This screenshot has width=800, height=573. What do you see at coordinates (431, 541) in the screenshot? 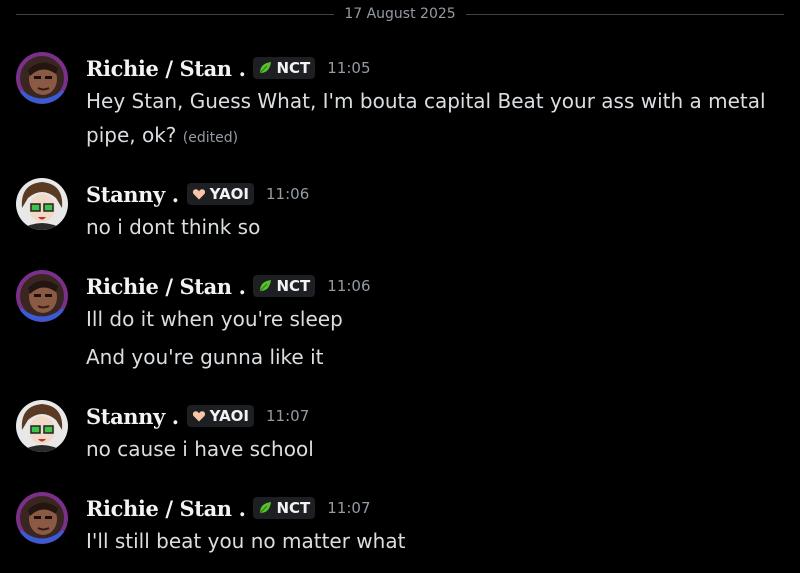
I see `message-content: I'll still beat you no matter what` at bounding box center [431, 541].